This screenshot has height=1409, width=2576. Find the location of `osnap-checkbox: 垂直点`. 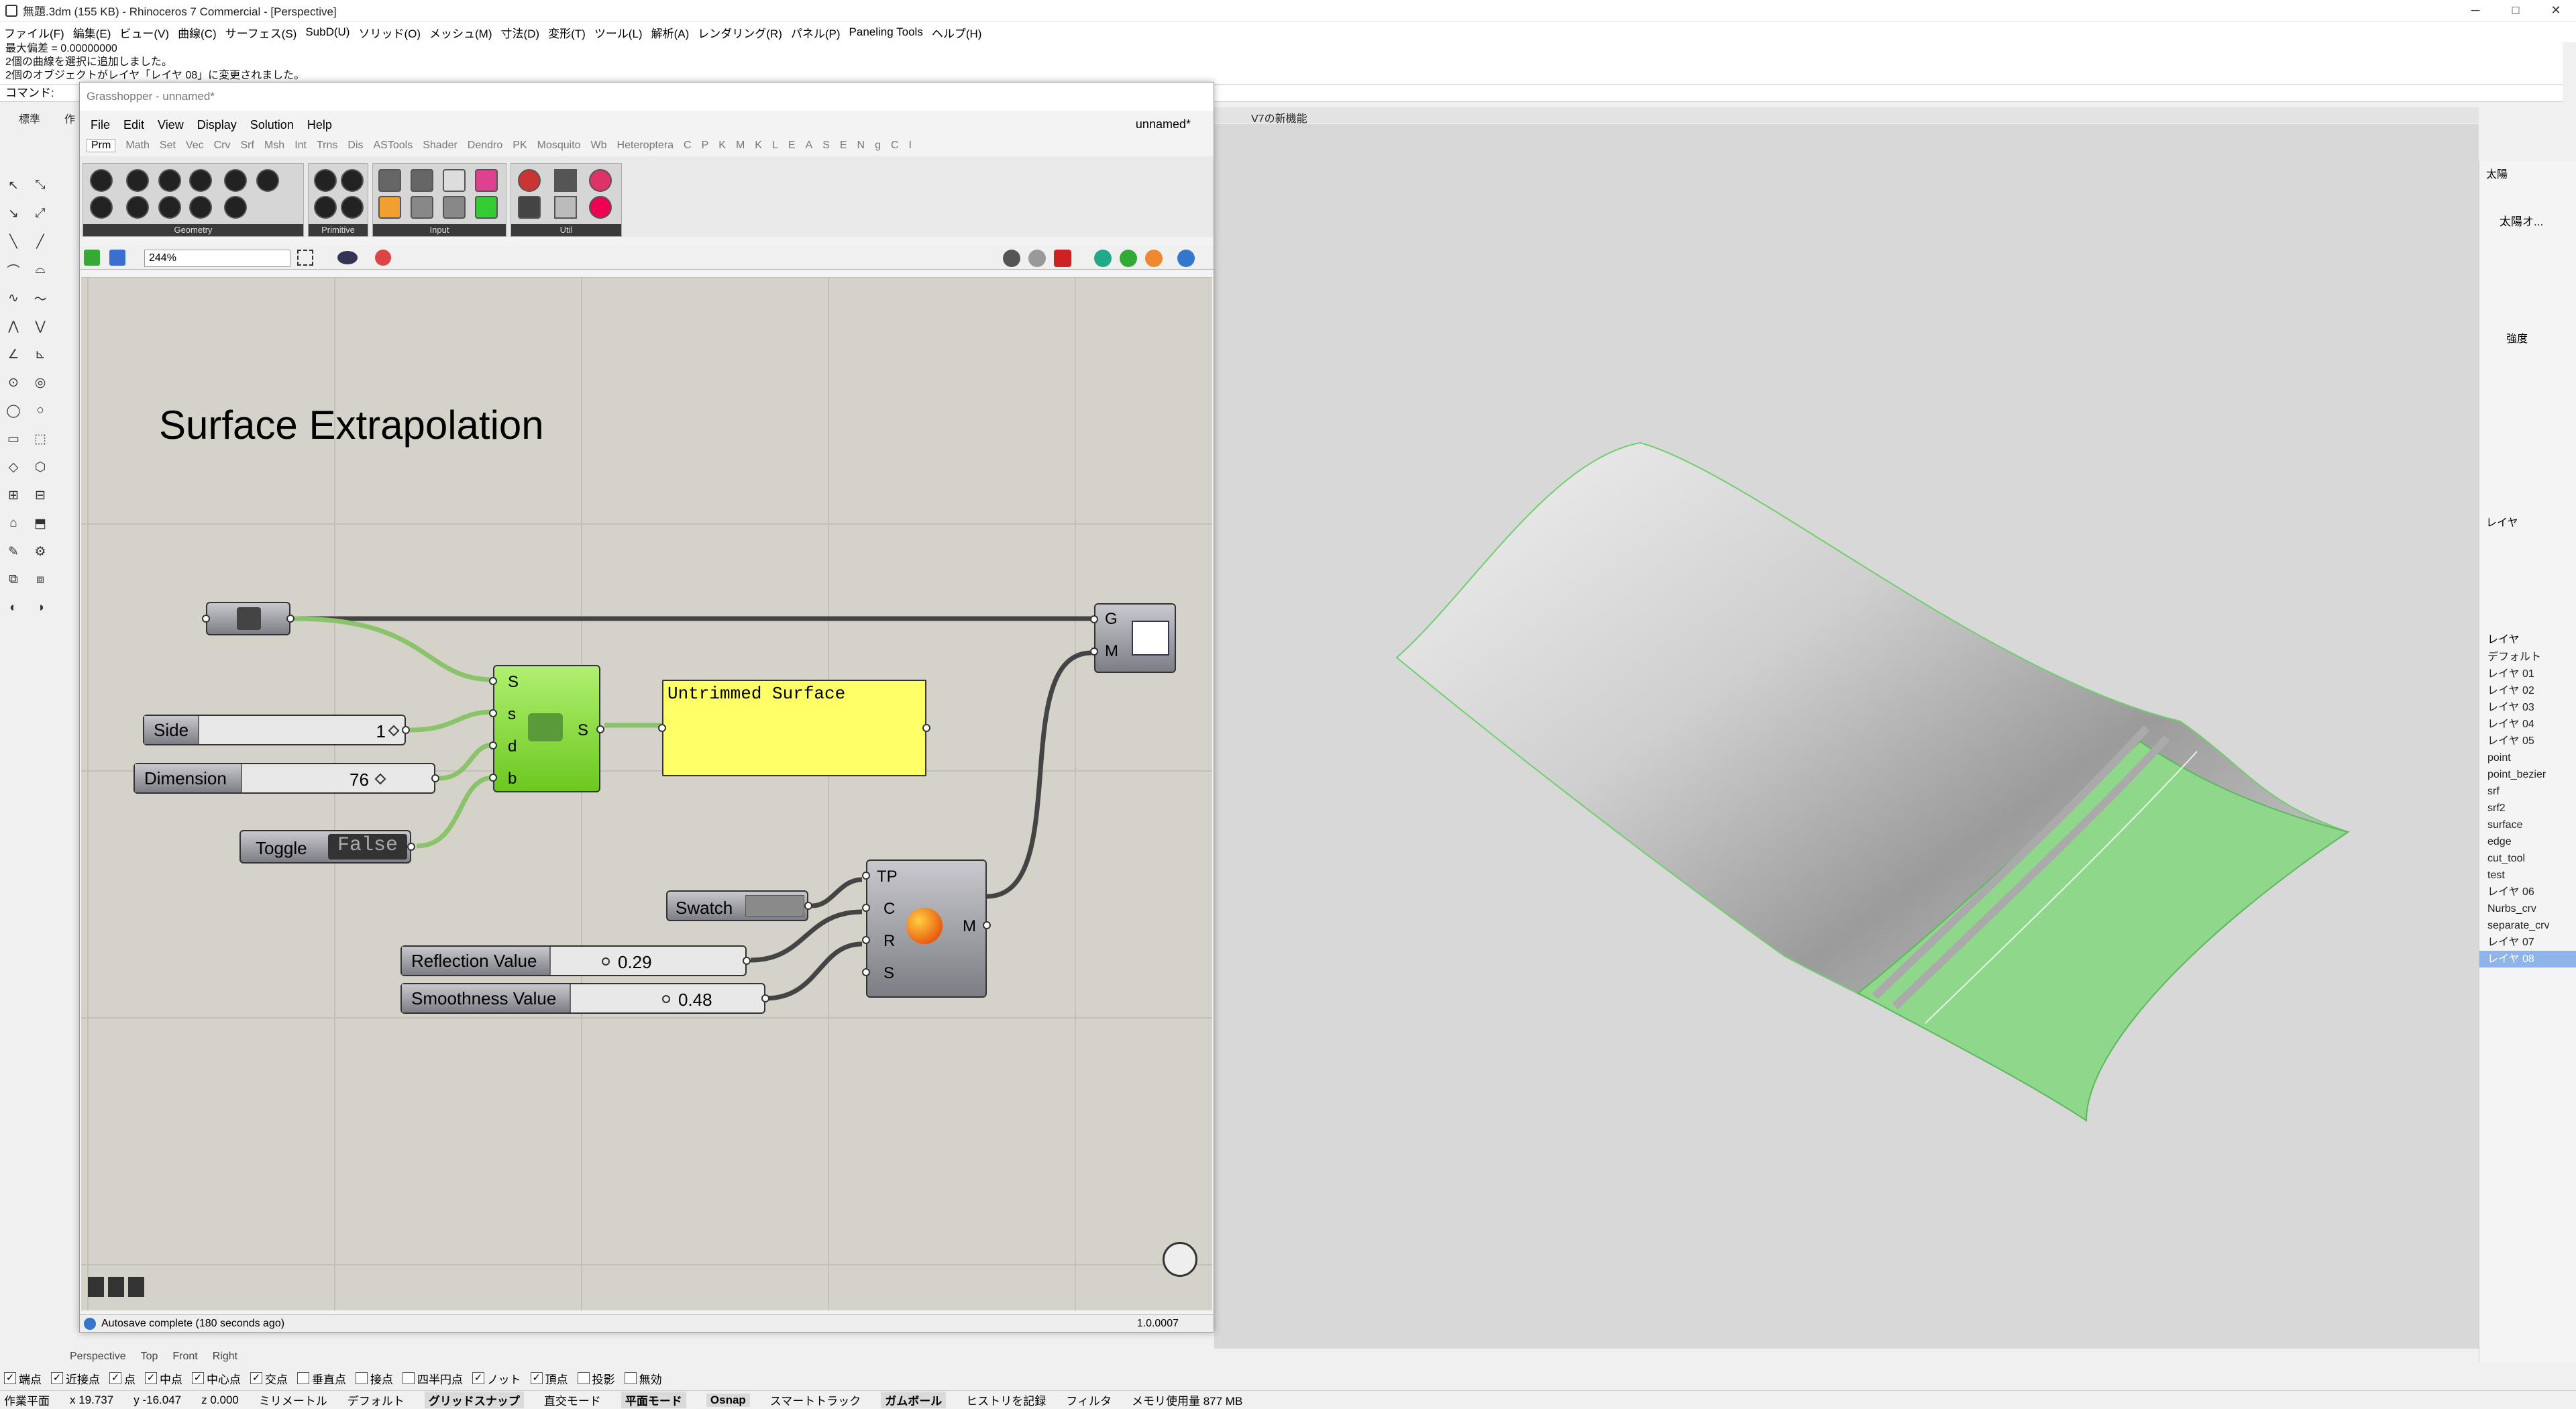

osnap-checkbox: 垂直点 is located at coordinates (321, 1378).